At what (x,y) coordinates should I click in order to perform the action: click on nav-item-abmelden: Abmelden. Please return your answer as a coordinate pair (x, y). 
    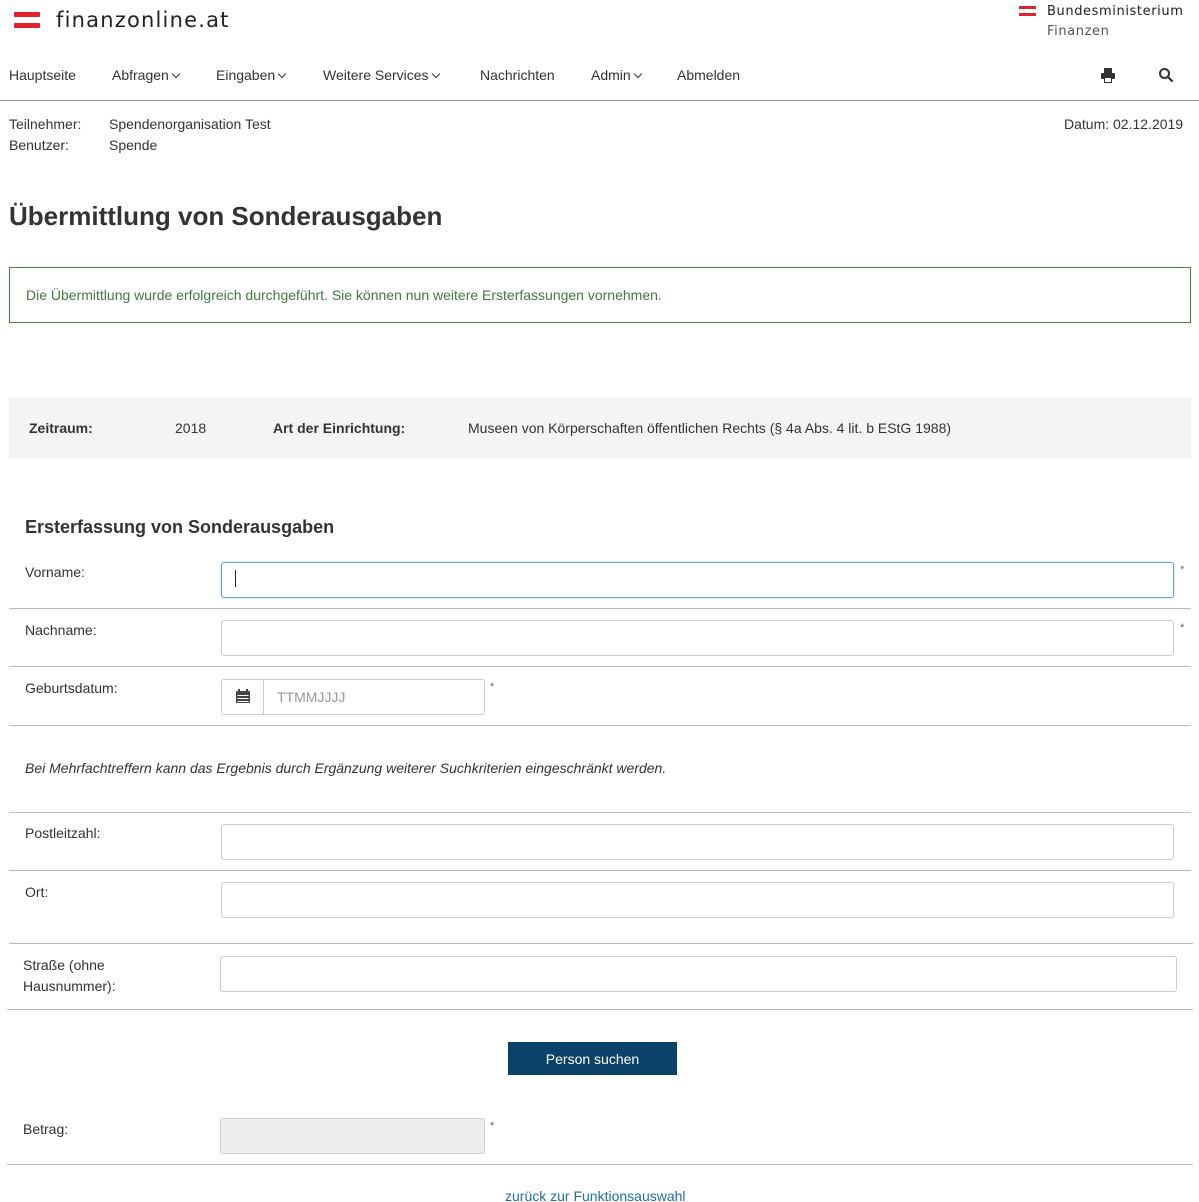
    Looking at the image, I should click on (708, 75).